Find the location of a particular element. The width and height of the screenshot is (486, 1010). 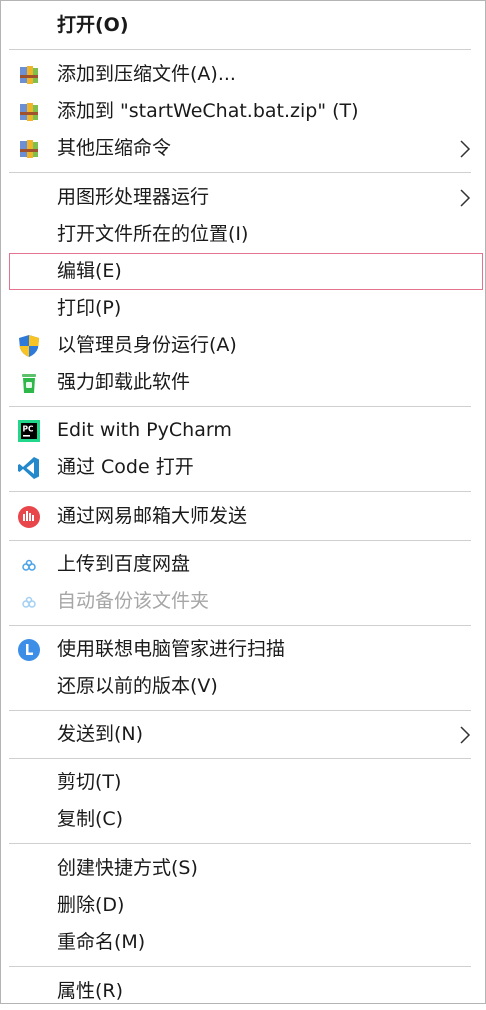

menu-item-label: 删除(D) is located at coordinates (91, 905).